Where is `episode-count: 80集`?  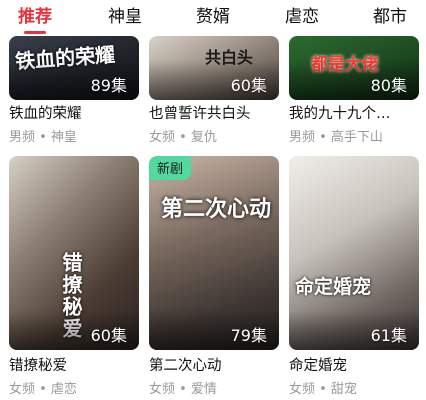 episode-count: 80集 is located at coordinates (388, 85).